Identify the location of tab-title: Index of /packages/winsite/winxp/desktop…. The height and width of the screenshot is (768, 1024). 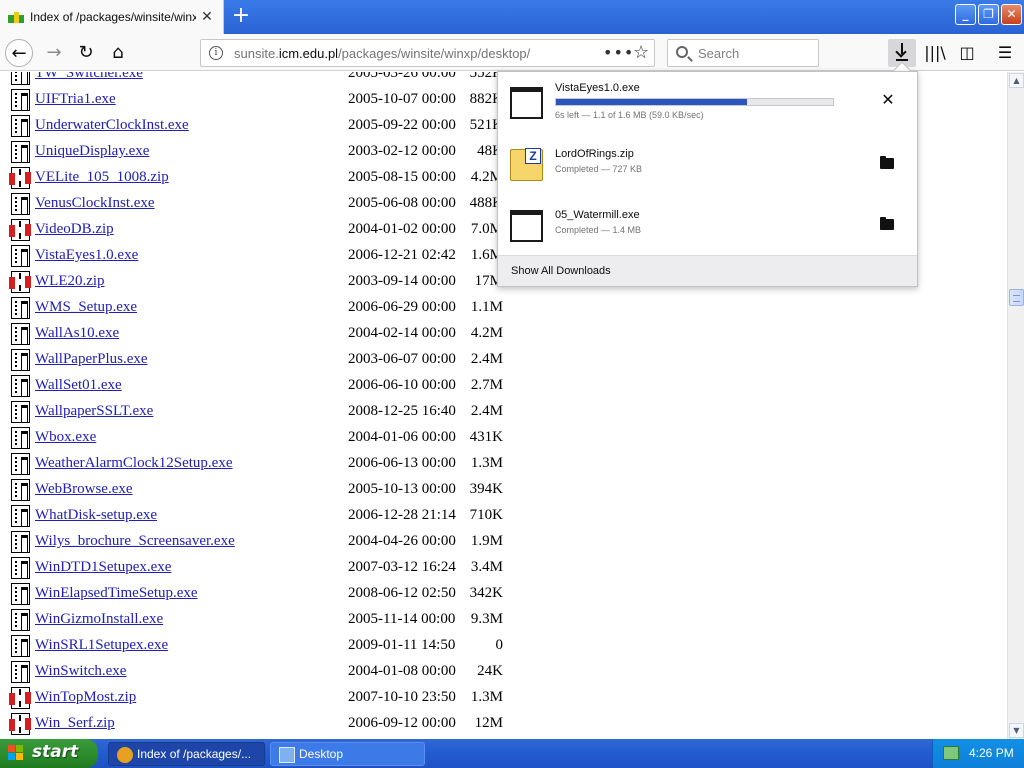
(113, 17).